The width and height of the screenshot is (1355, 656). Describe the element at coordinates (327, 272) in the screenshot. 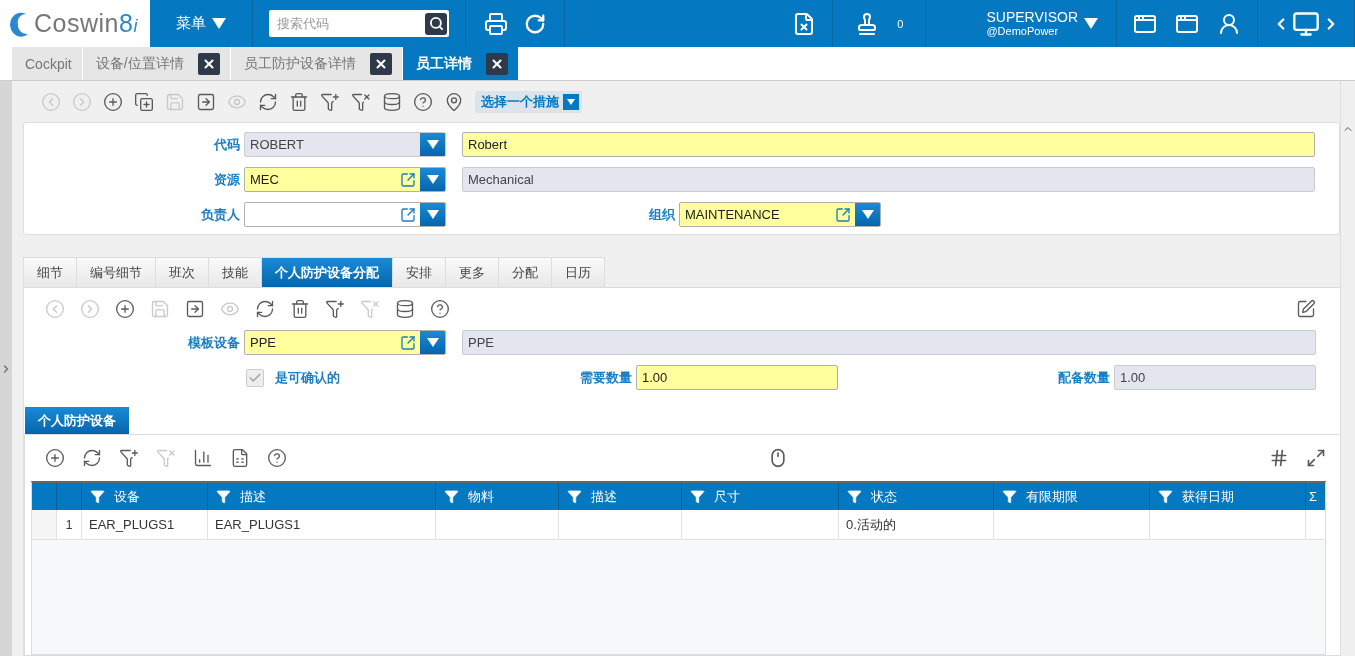

I see `detail-tab: 个人防护设备分配` at that location.